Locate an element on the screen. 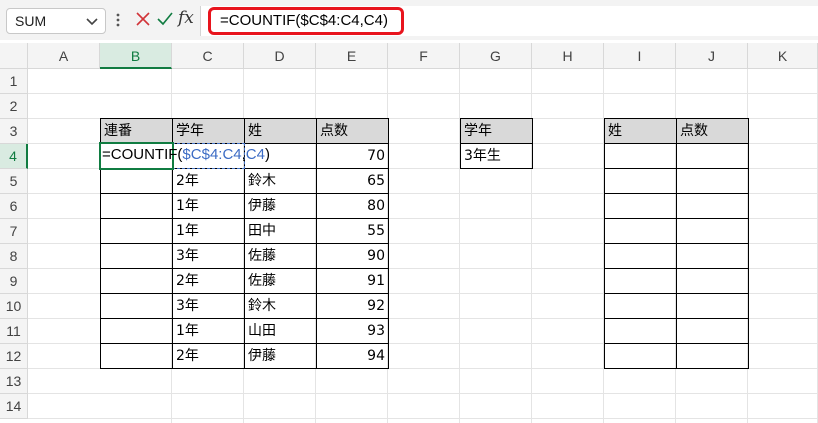  score-cell: 70 is located at coordinates (352, 156).